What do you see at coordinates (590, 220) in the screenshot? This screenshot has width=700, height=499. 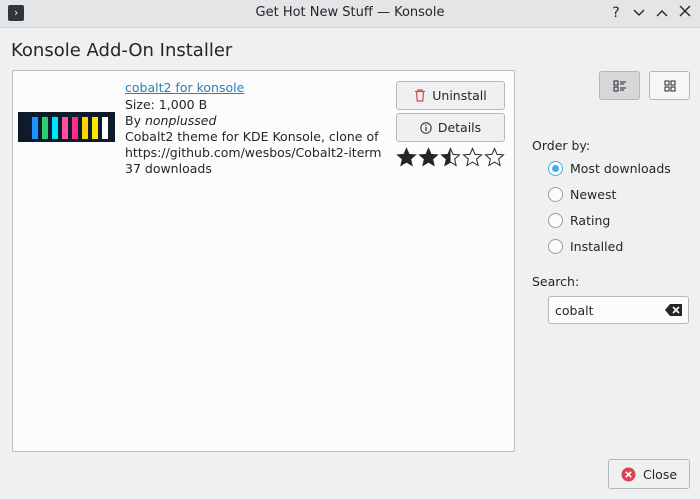 I see `radio-label: Rating` at bounding box center [590, 220].